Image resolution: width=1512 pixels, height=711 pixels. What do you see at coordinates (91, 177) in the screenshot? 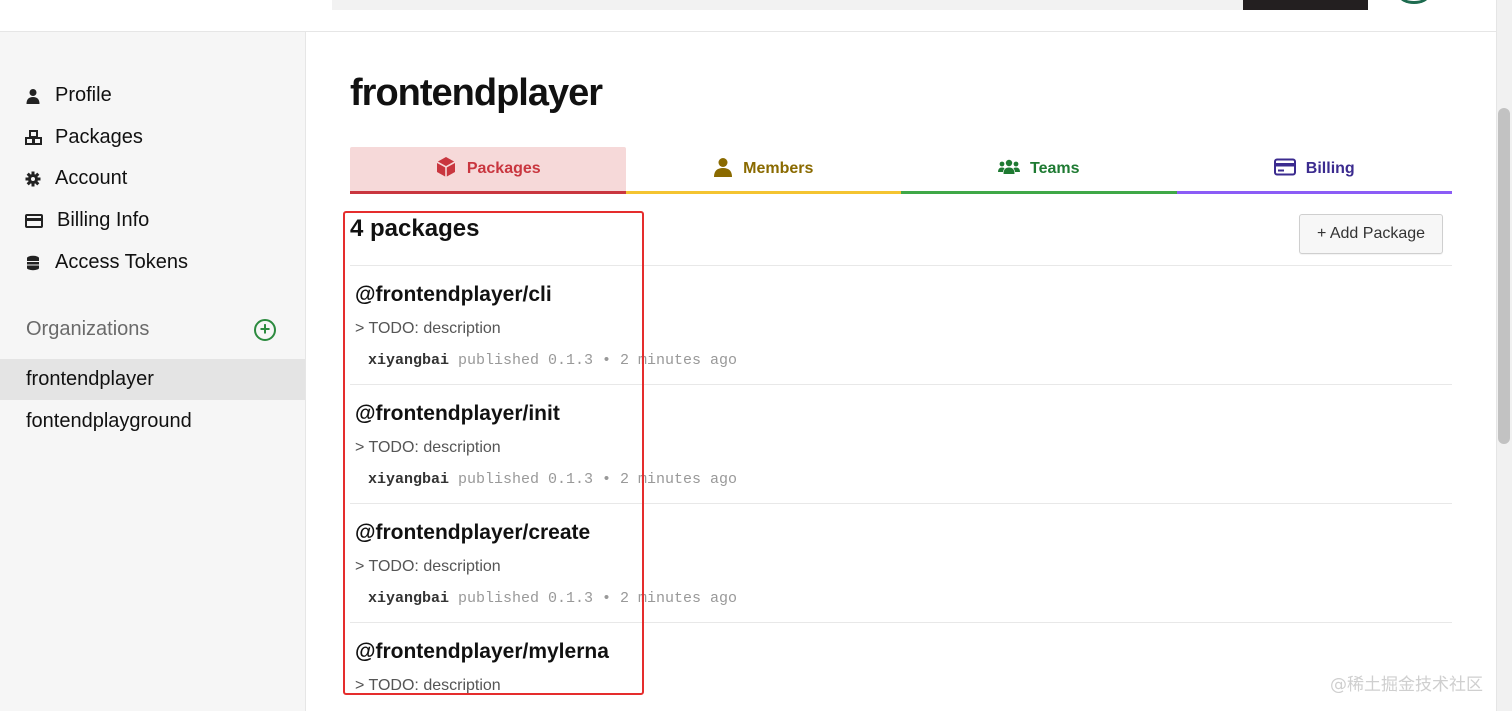
I see `sidebar-link-label: Account` at bounding box center [91, 177].